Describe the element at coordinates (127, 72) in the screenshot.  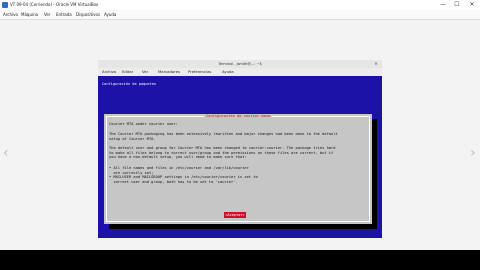
I see `guest-menu-editar: Editar` at that location.